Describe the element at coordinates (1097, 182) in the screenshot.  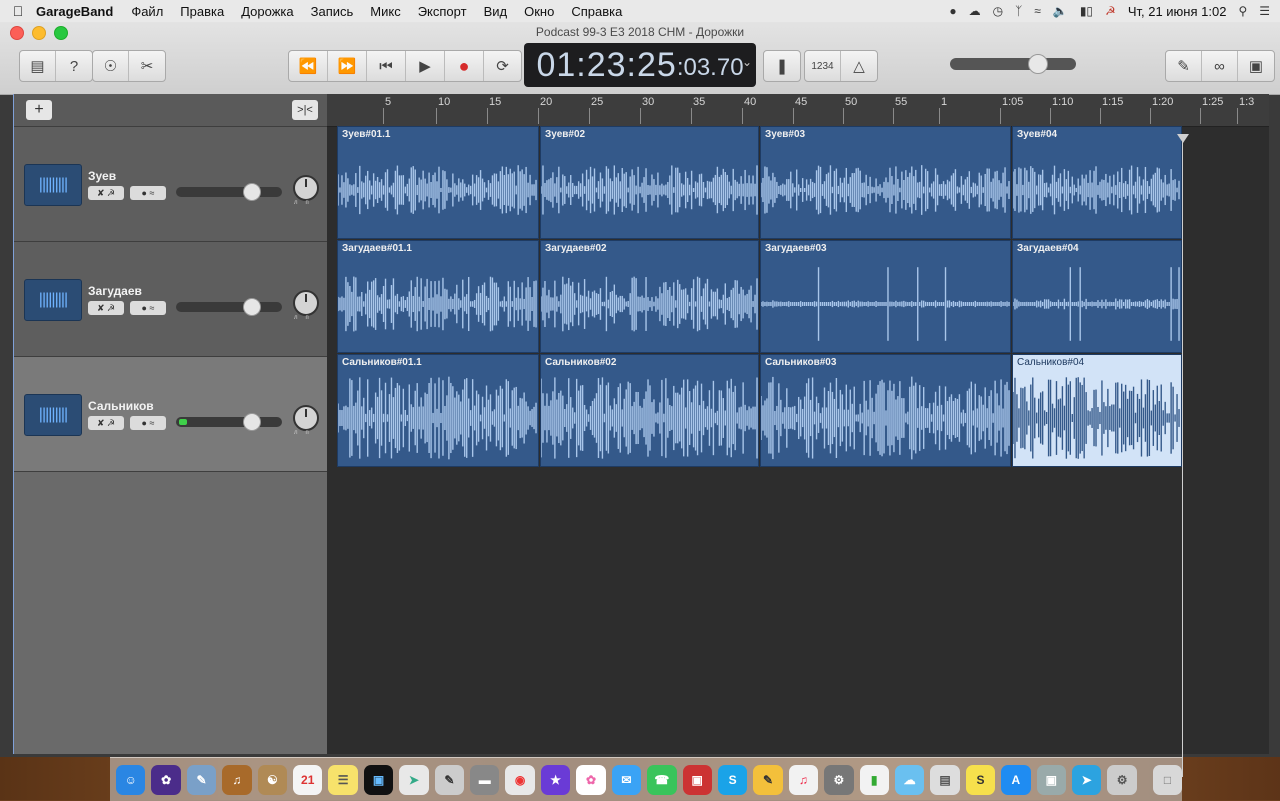
I see `audio-region: Зуев#04` at that location.